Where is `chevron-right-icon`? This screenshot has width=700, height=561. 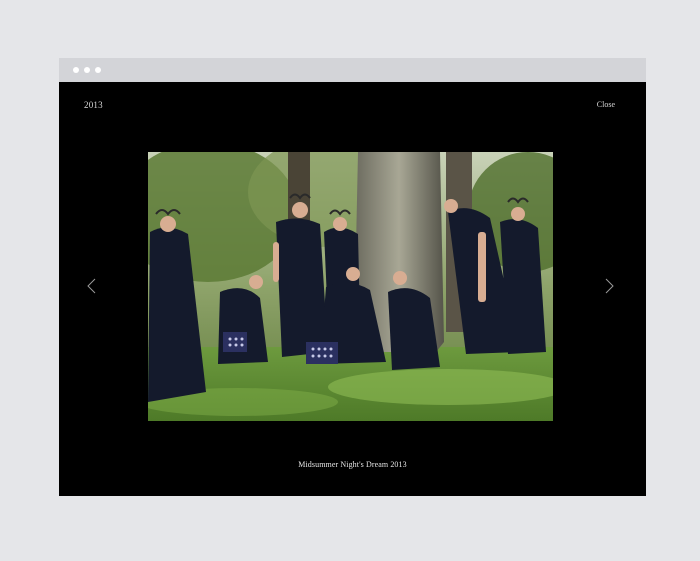 chevron-right-icon is located at coordinates (609, 286).